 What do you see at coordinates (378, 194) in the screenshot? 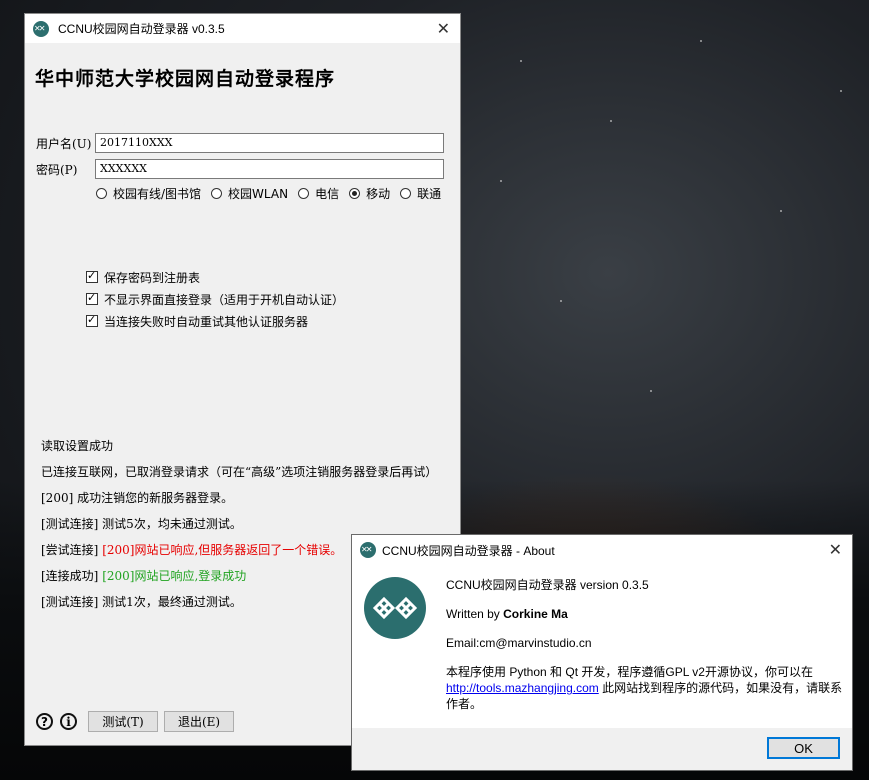
I see `radio-label: 移动` at bounding box center [378, 194].